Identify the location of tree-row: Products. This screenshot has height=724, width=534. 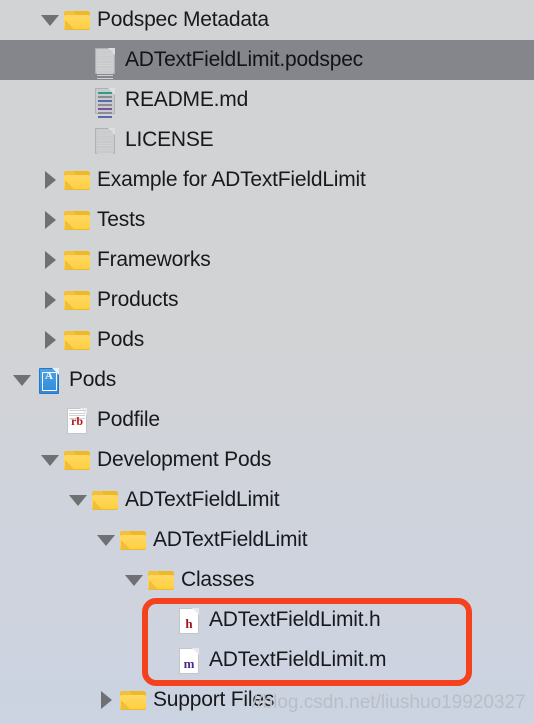
(267, 300).